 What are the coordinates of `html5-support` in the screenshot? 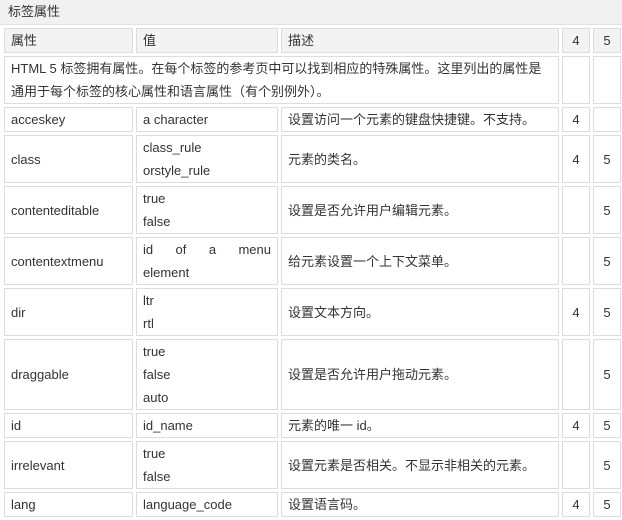 It's located at (607, 119).